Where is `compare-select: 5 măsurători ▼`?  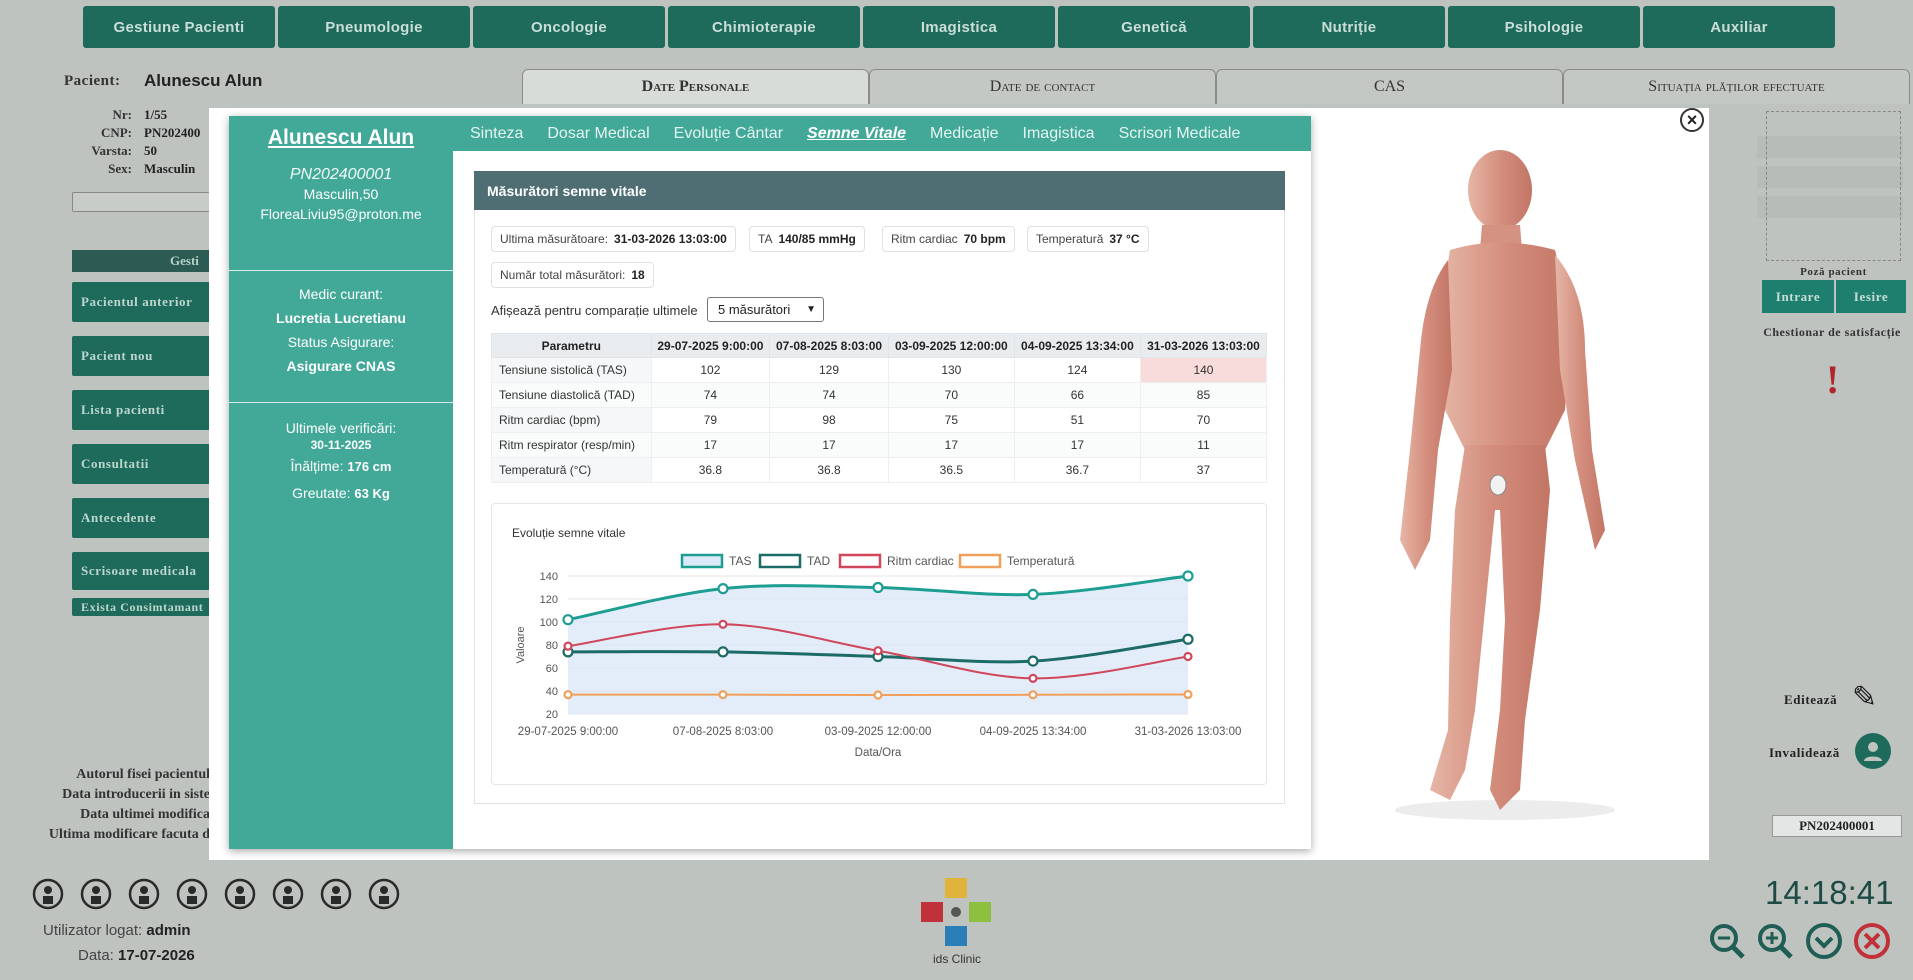
compare-select: 5 măsurători ▼ is located at coordinates (765, 309).